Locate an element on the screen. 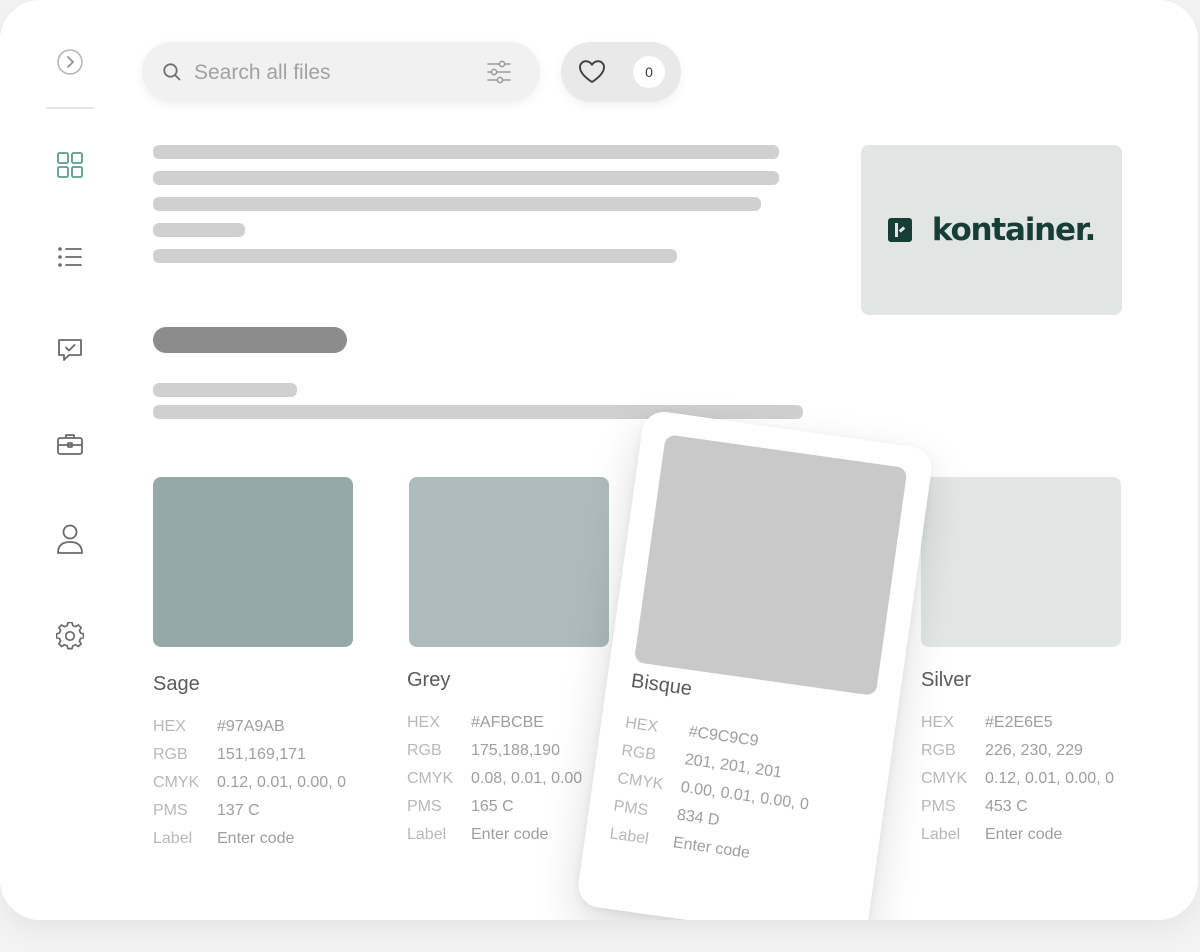 The width and height of the screenshot is (1200, 952). brand-logo-text: kontainer. is located at coordinates (1013, 230).